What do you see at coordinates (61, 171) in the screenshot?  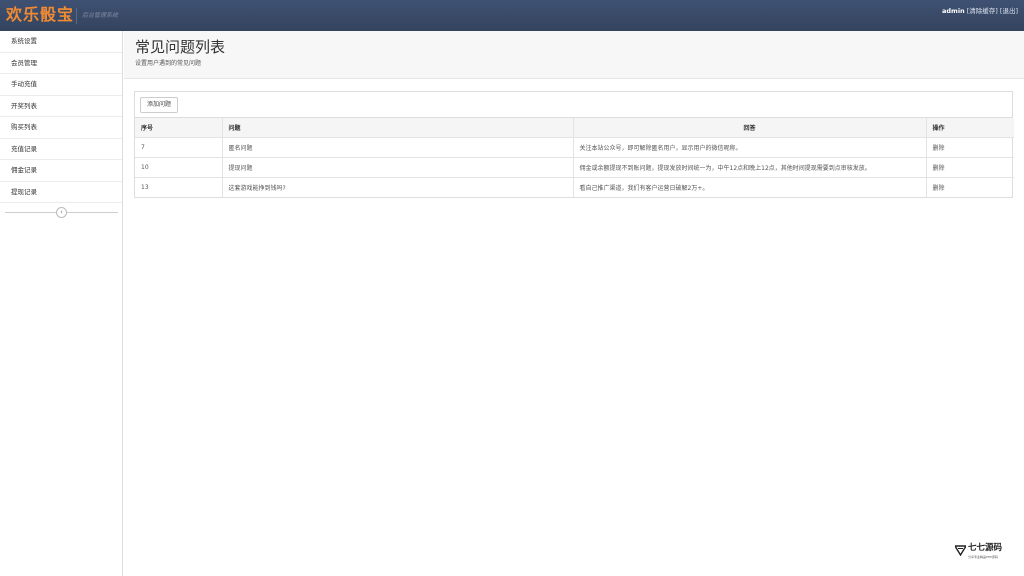 I see `sidebar-item-commission-records: 佣金记录` at bounding box center [61, 171].